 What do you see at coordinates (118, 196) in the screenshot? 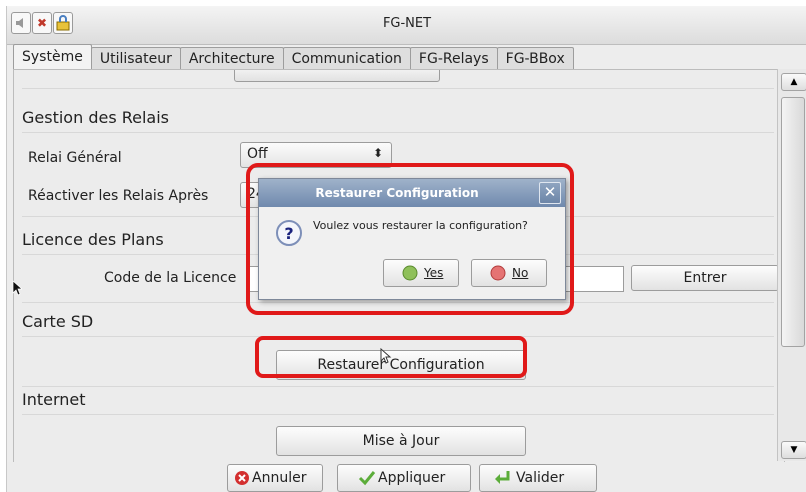
I see `reactiver-label: Réactiver les Relais Après` at bounding box center [118, 196].